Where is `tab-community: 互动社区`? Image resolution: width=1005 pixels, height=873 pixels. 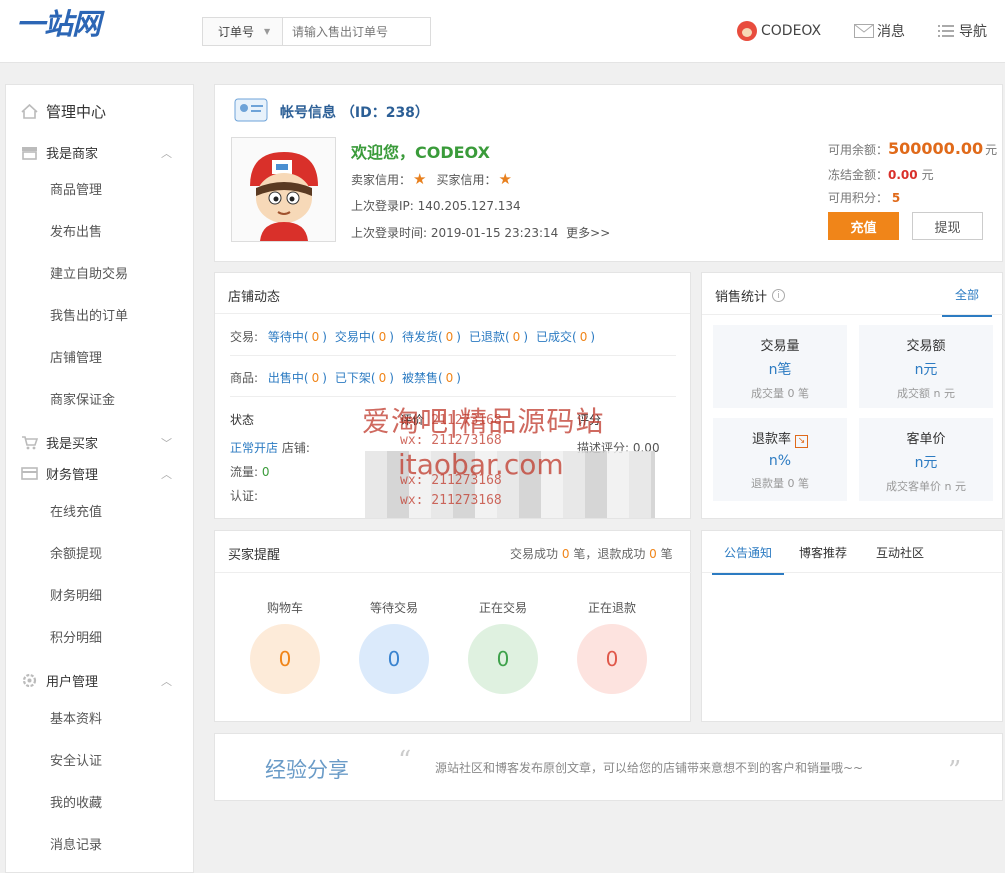 tab-community: 互动社区 is located at coordinates (900, 552).